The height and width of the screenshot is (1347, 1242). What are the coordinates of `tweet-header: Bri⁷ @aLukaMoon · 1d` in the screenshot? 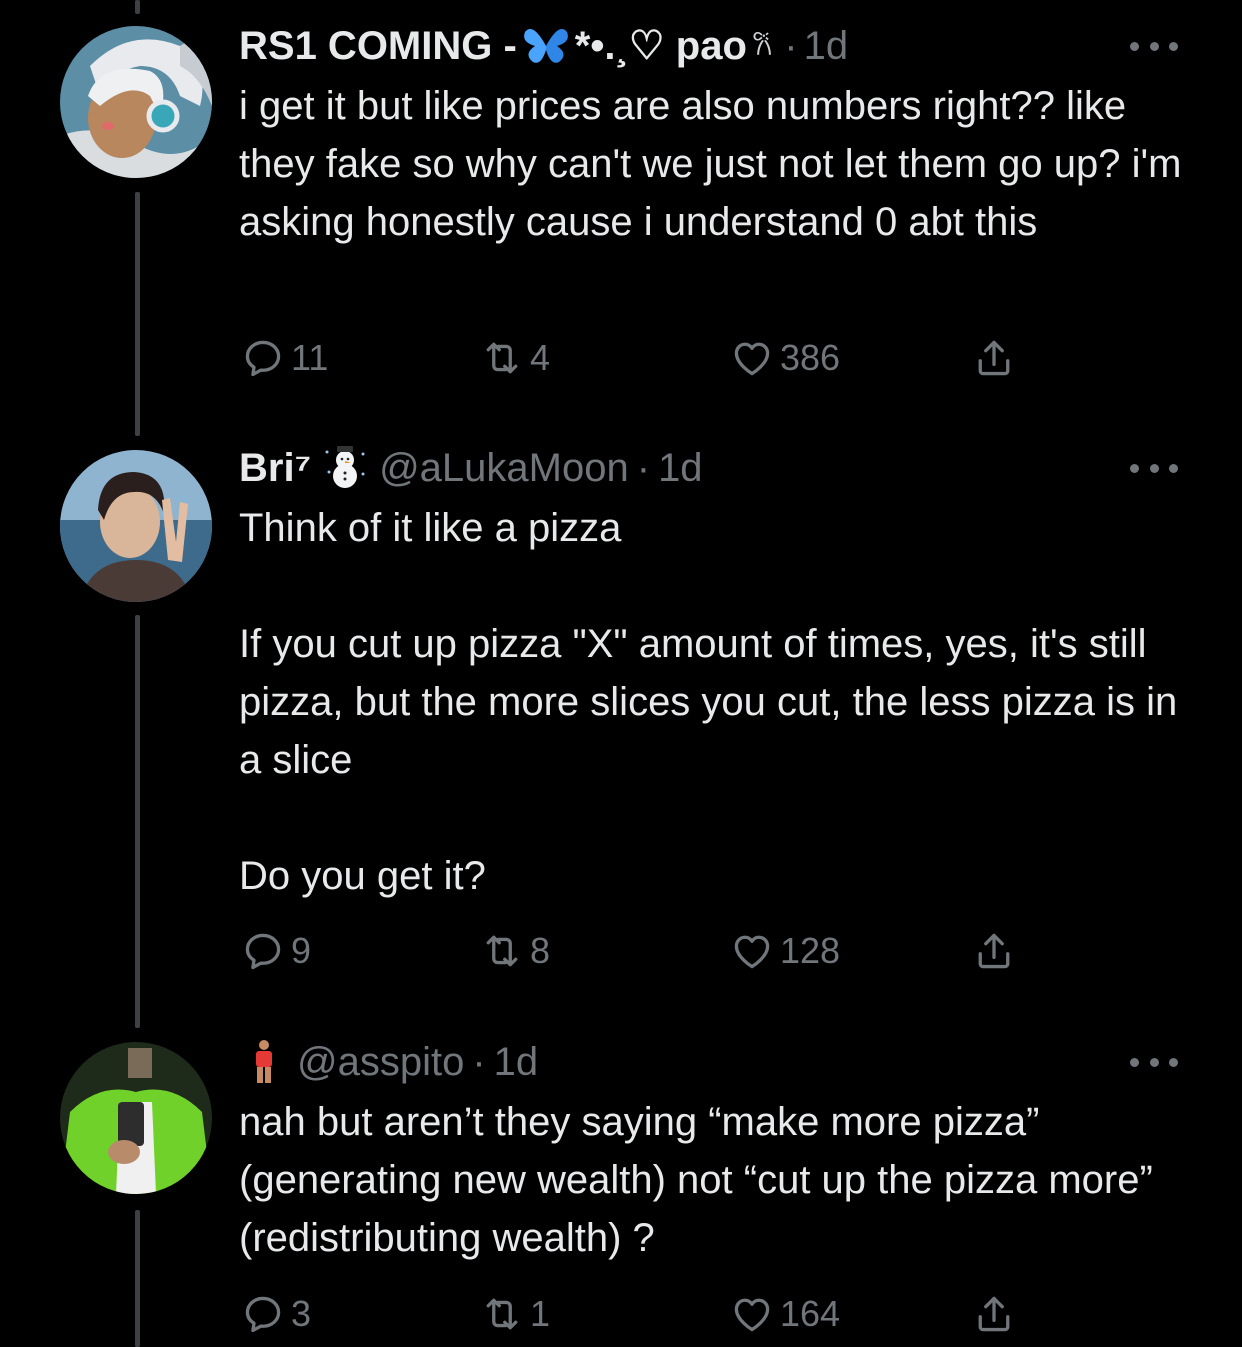 It's located at (471, 468).